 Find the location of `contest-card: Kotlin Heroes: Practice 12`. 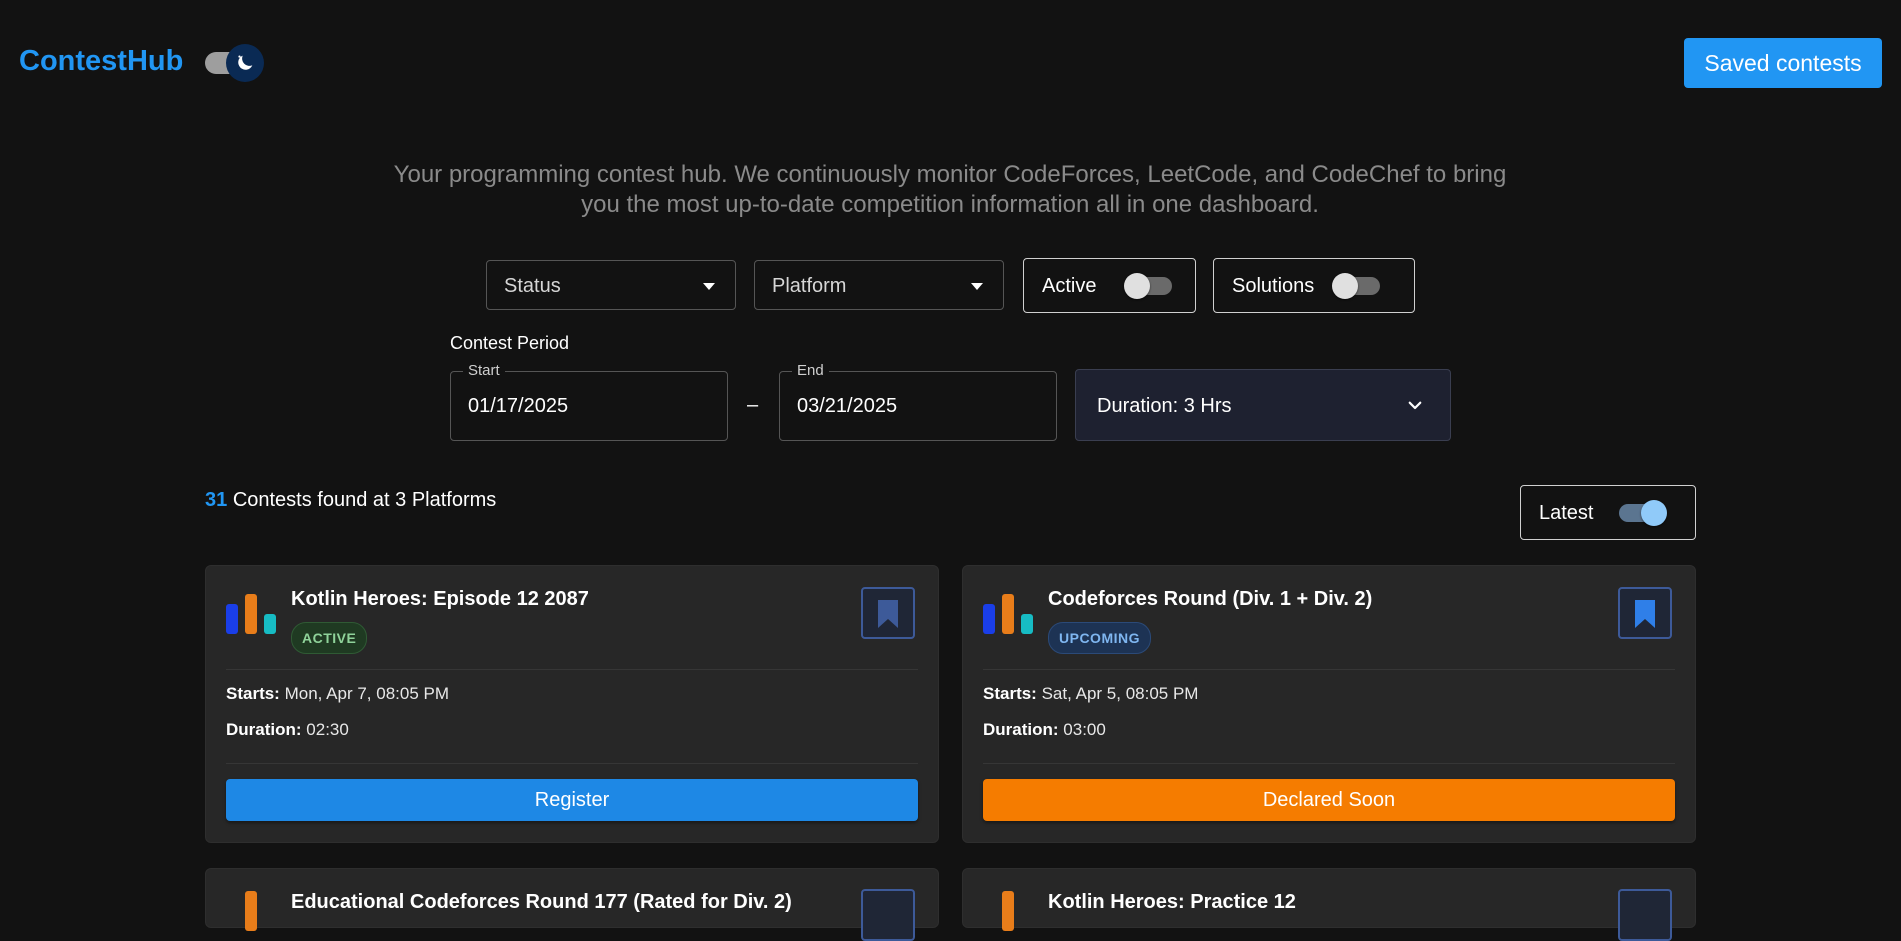

contest-card: Kotlin Heroes: Practice 12 is located at coordinates (1329, 904).